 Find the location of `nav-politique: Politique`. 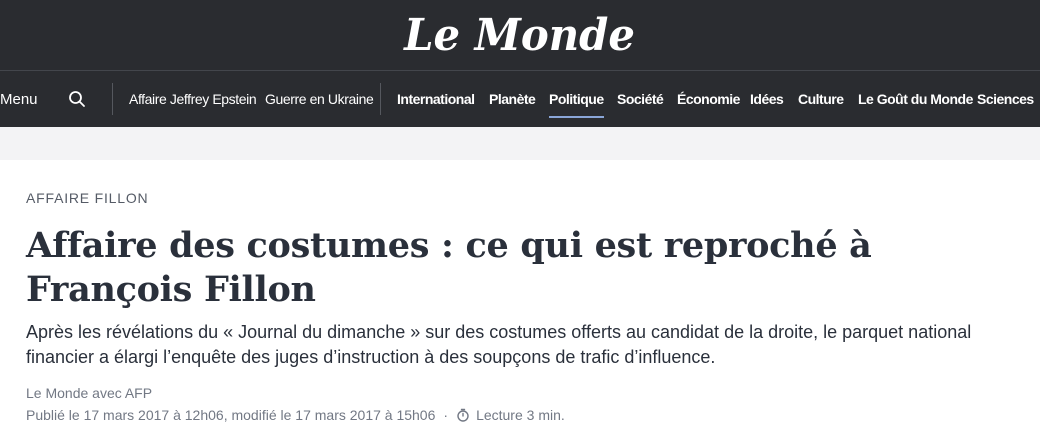

nav-politique: Politique is located at coordinates (576, 99).